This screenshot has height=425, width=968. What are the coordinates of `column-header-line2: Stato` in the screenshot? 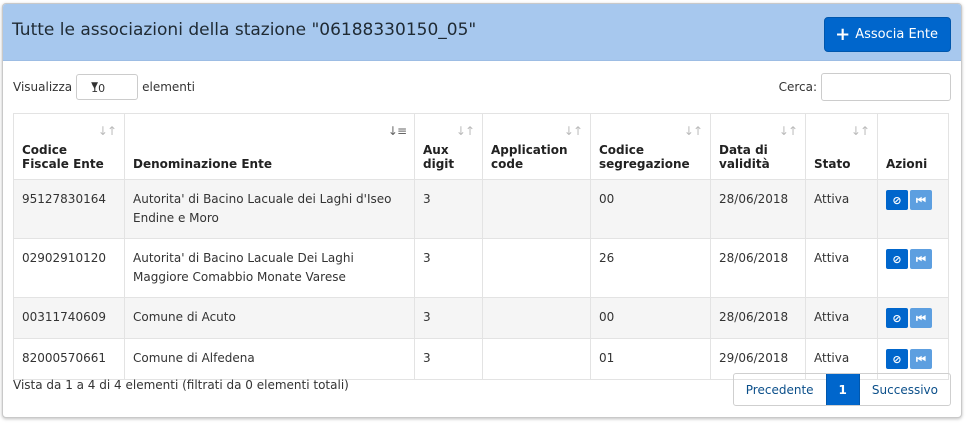 It's located at (832, 164).